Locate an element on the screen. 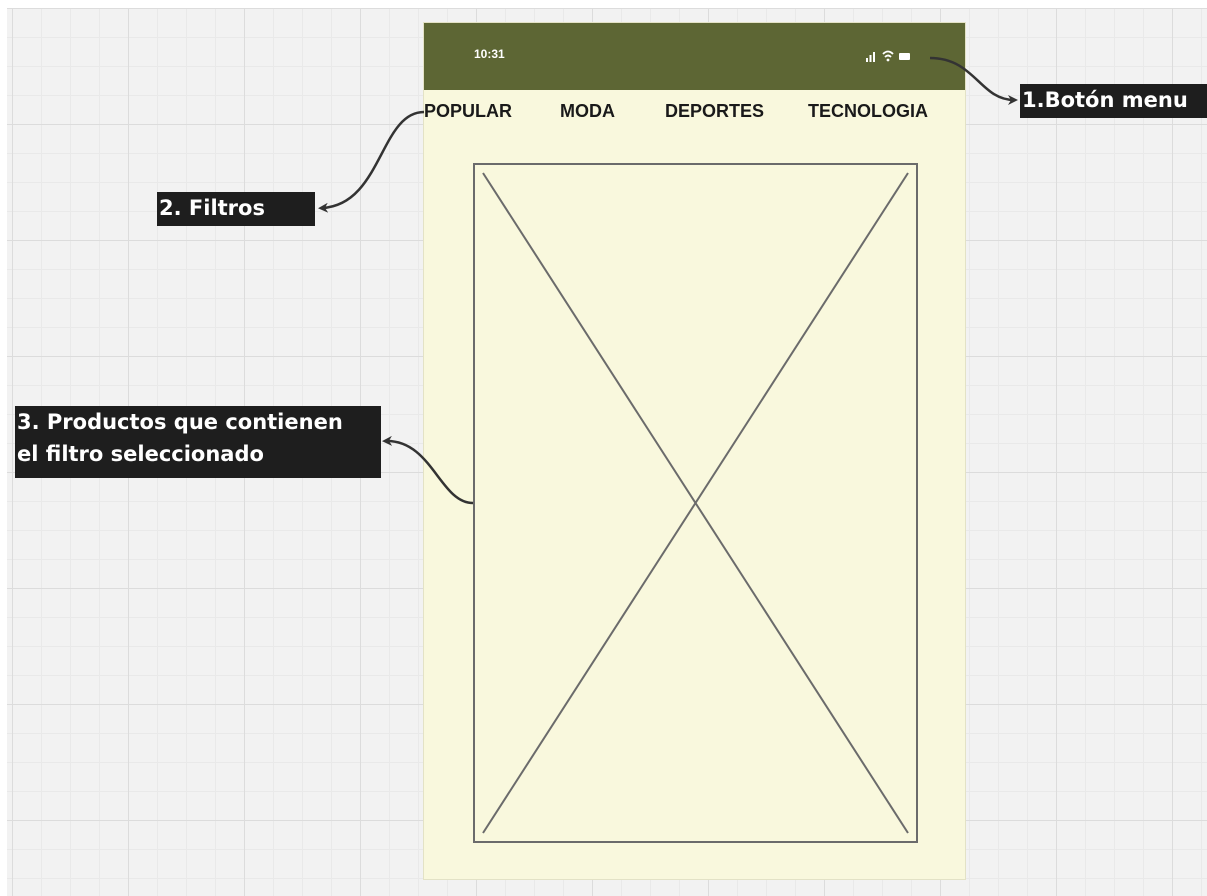 The height and width of the screenshot is (896, 1207). annotation-filters: 2. Filtros is located at coordinates (236, 209).